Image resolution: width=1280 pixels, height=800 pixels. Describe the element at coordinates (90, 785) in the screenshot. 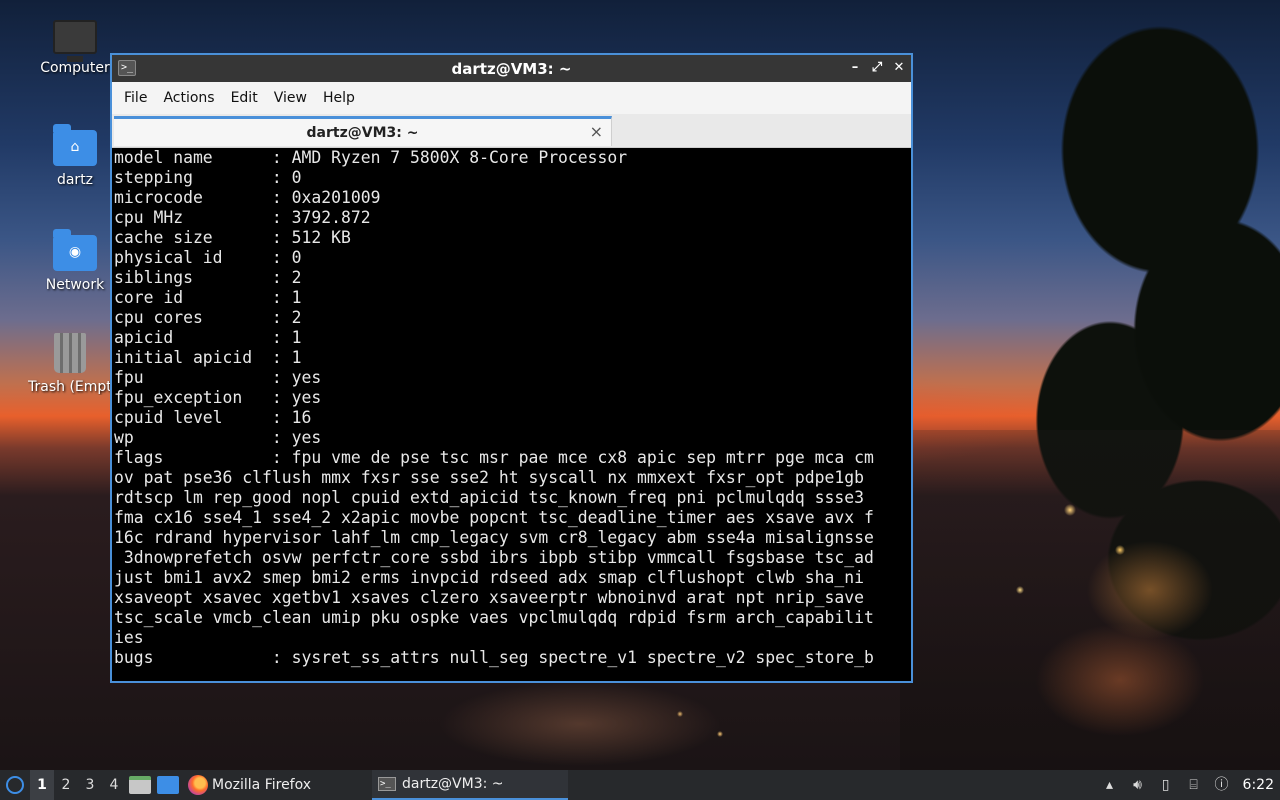

I see `workspace-3: 3` at that location.